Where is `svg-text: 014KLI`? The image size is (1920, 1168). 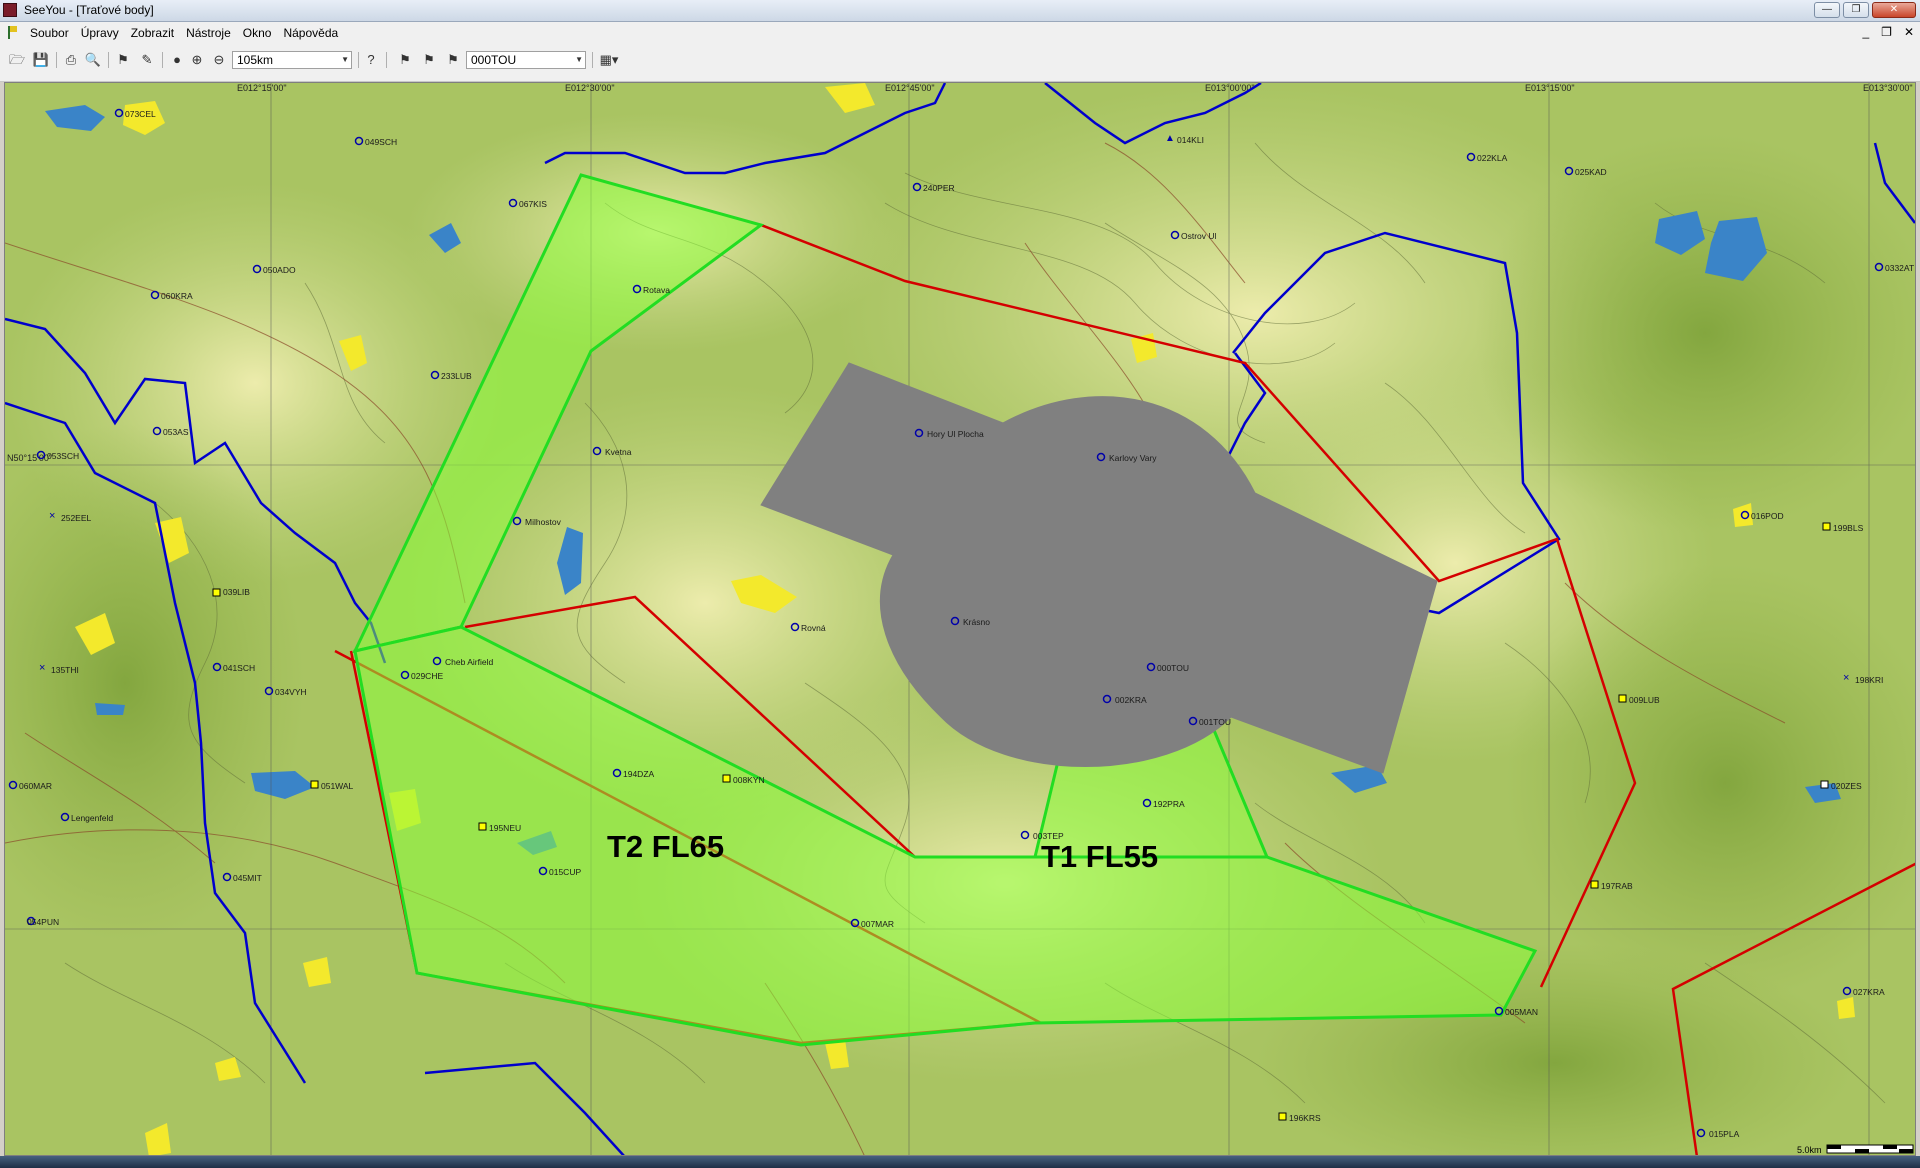
svg-text: 014KLI is located at coordinates (1190, 140).